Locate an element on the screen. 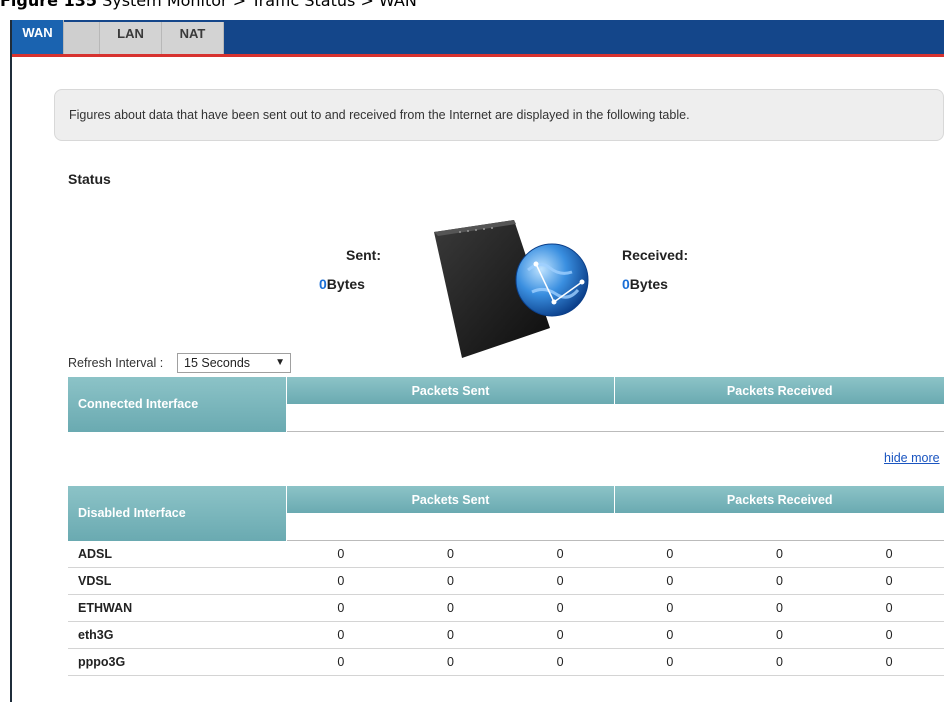 Image resolution: width=944 pixels, height=702 pixels. sent-label: Sent: is located at coordinates (363, 255).